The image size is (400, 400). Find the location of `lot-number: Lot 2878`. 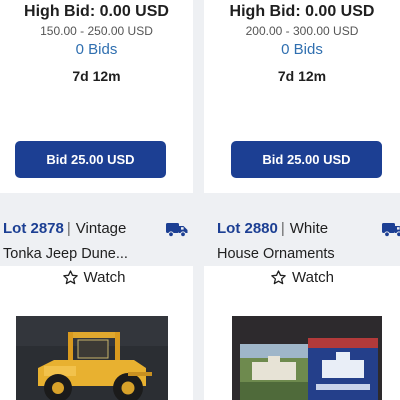

lot-number: Lot 2878 is located at coordinates (33, 228).